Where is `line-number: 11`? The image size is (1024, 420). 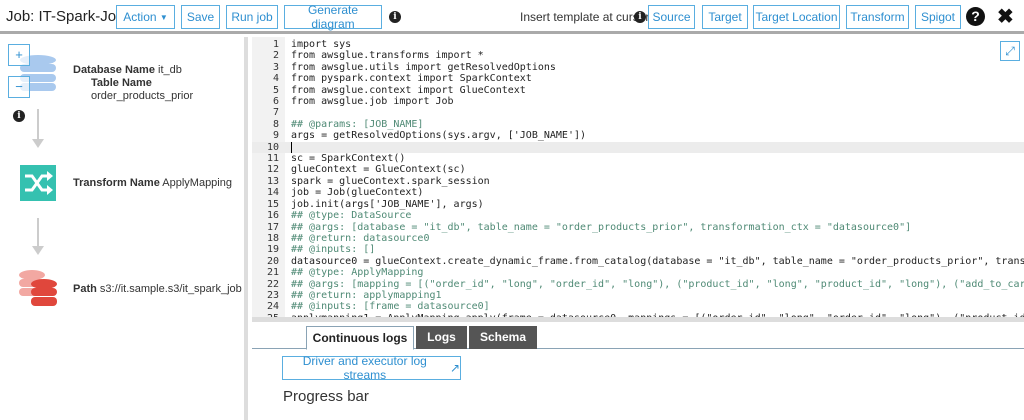
line-number: 11 is located at coordinates (272, 159).